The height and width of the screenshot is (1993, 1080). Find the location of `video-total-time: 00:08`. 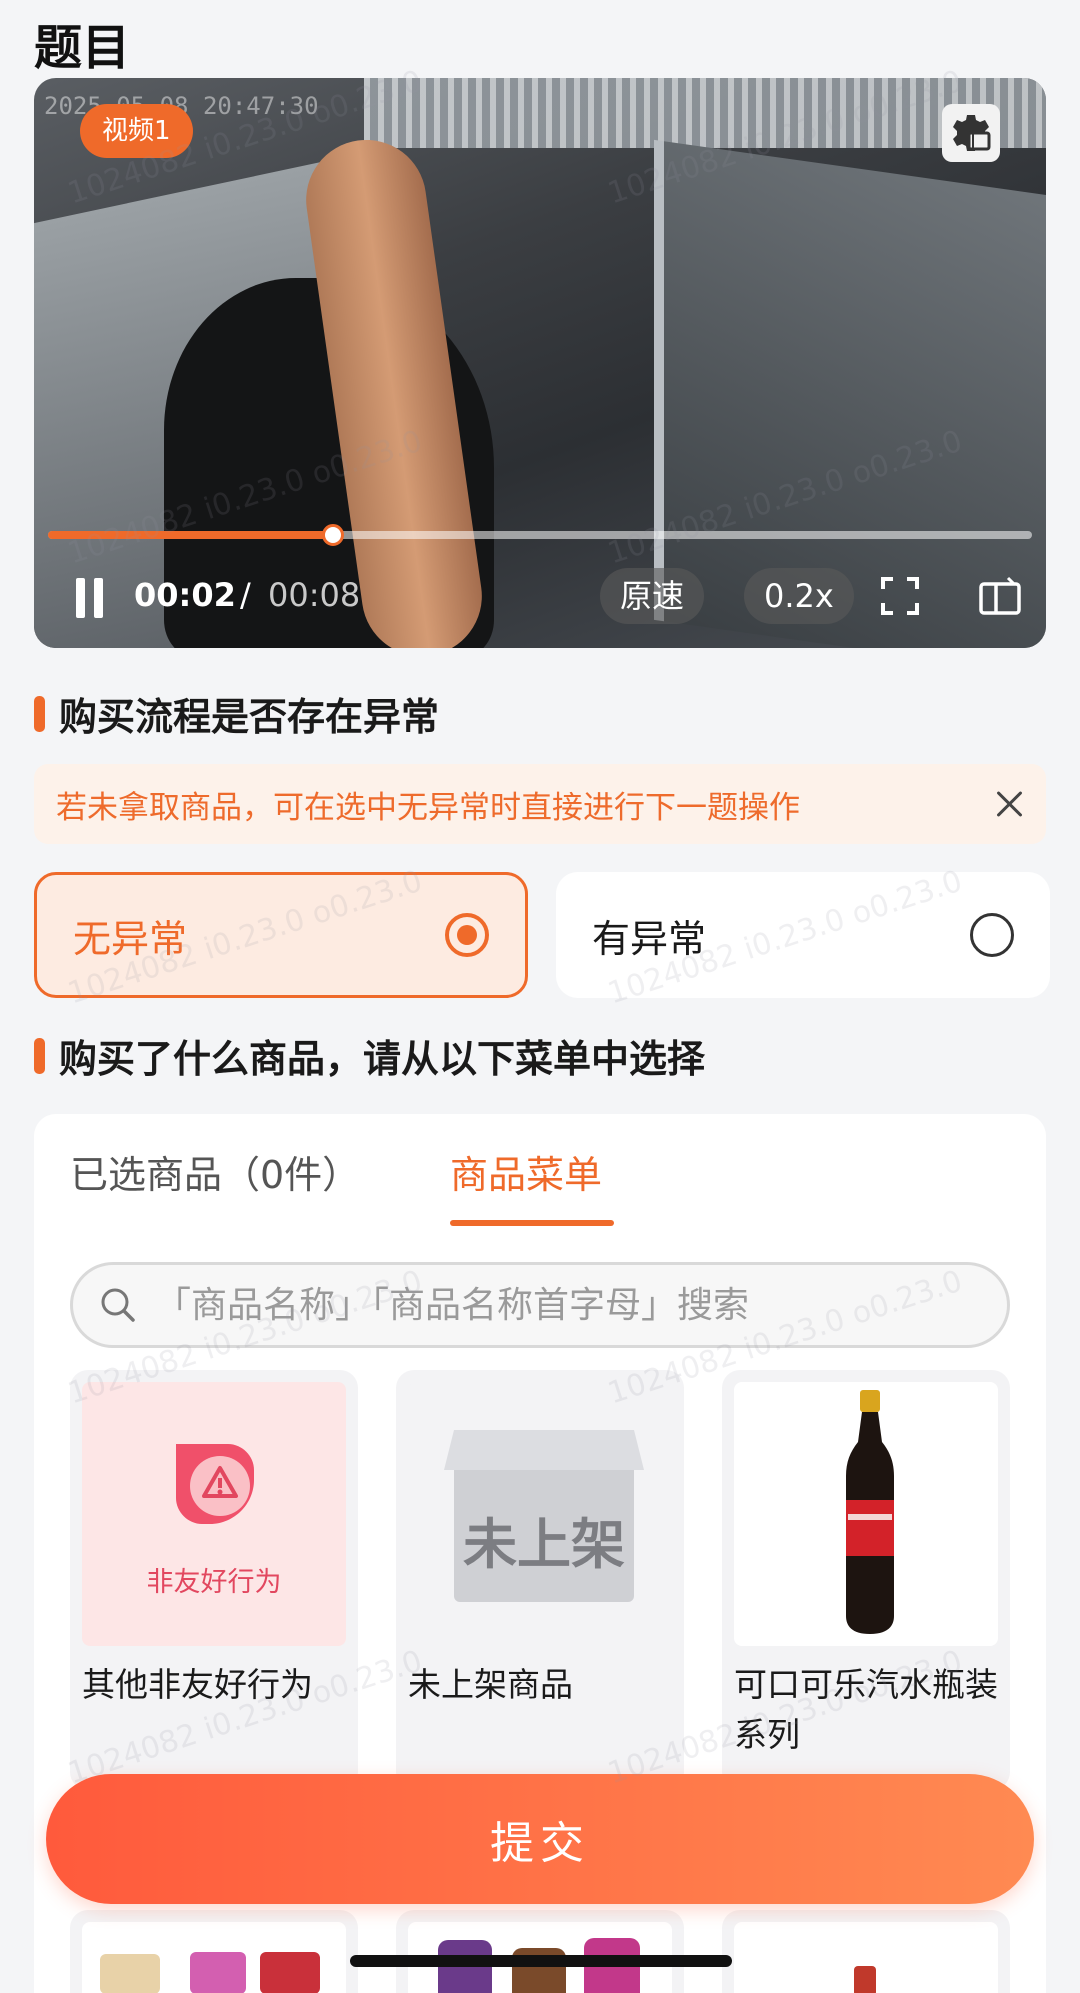

video-total-time: 00:08 is located at coordinates (314, 595).